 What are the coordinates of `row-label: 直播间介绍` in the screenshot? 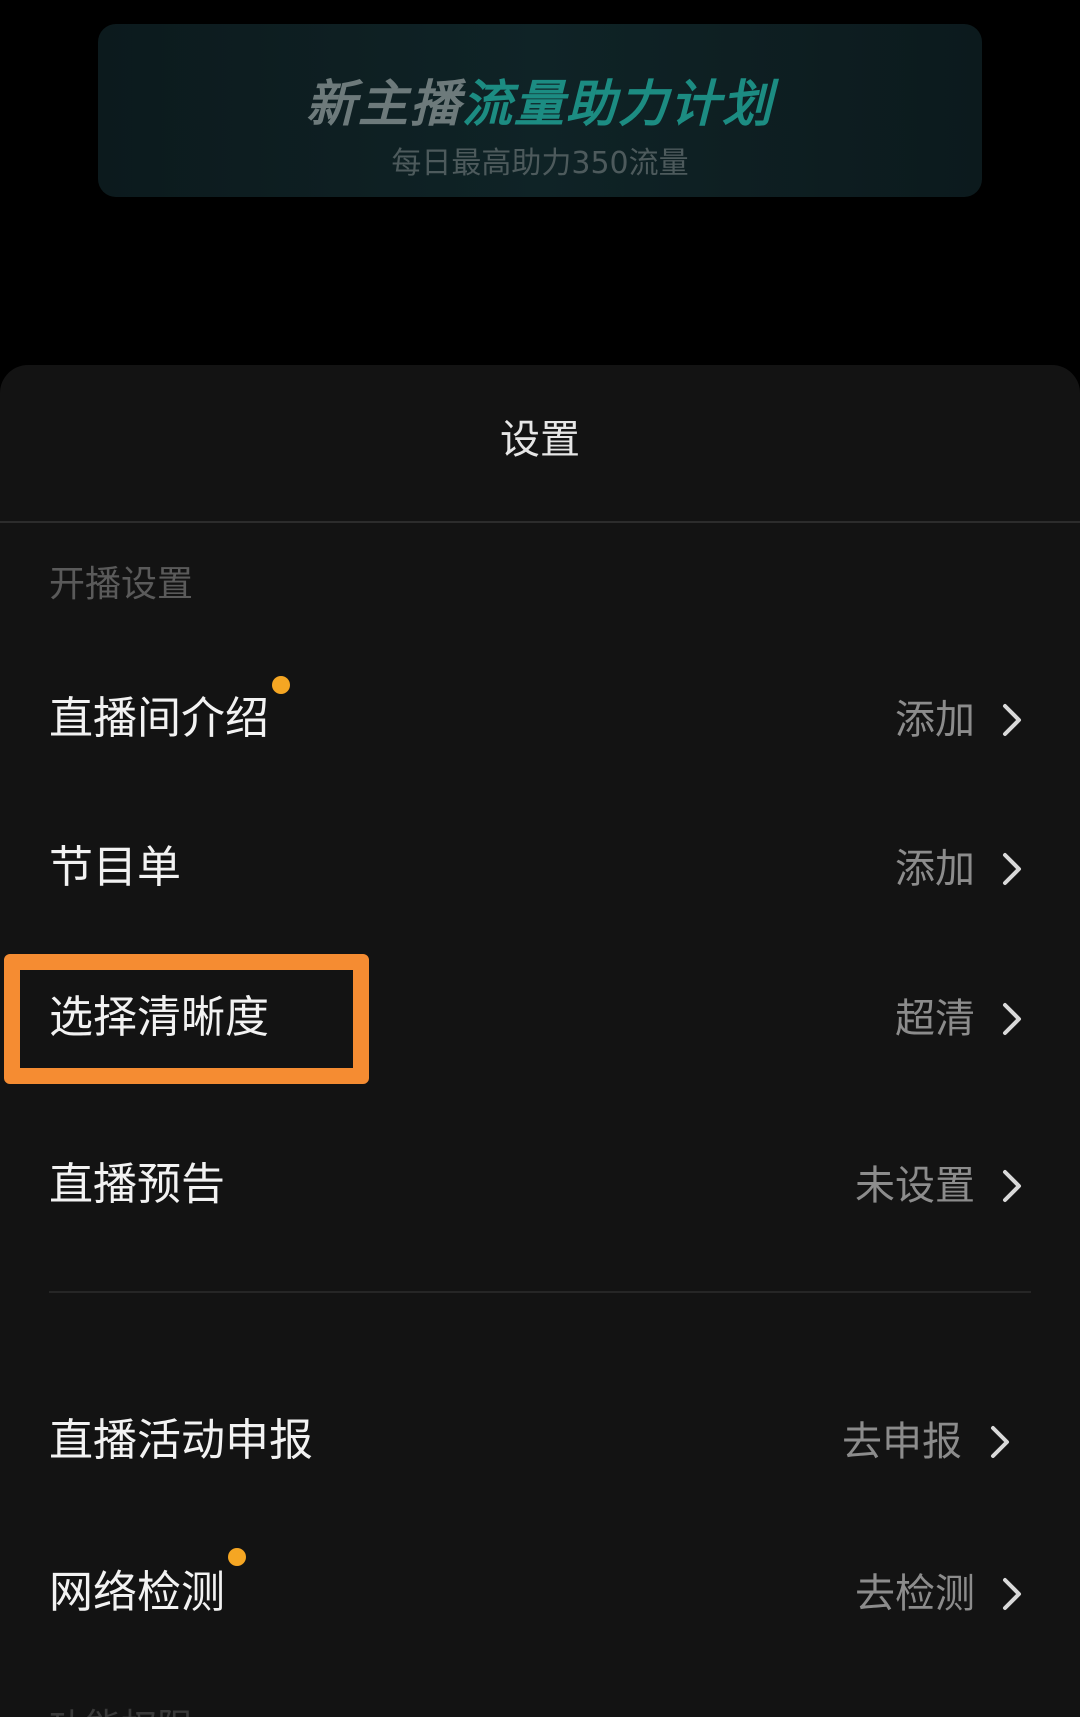 It's located at (159, 718).